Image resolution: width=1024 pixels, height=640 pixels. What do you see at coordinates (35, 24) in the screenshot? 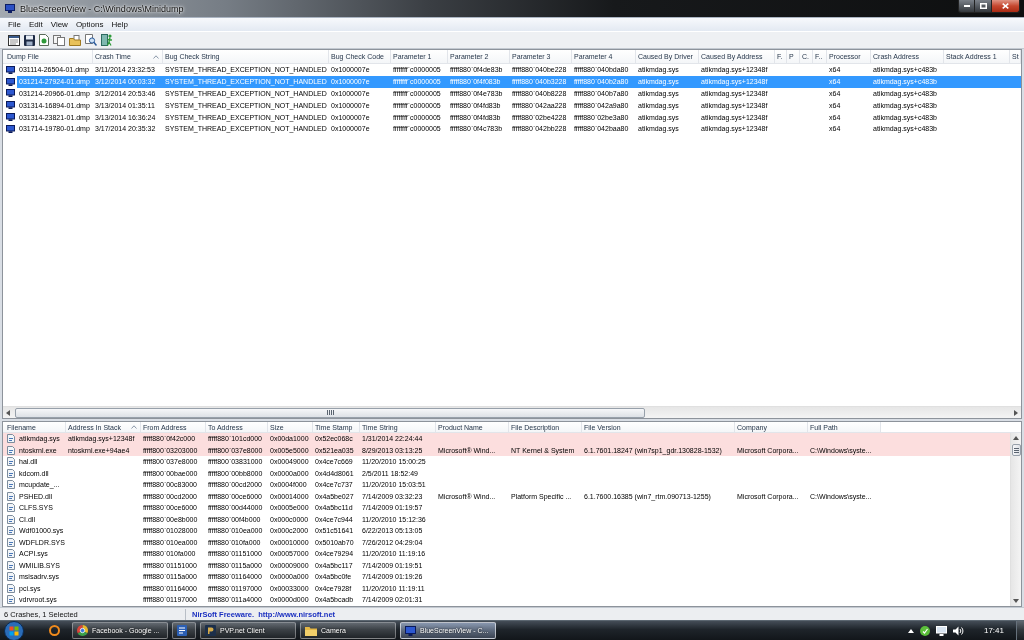
I see `menu-item: Edit` at bounding box center [35, 24].